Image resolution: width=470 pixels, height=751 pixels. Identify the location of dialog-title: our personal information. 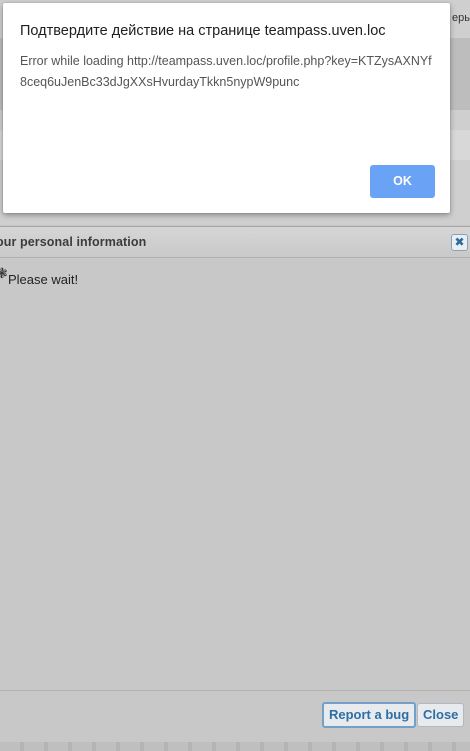
(73, 242).